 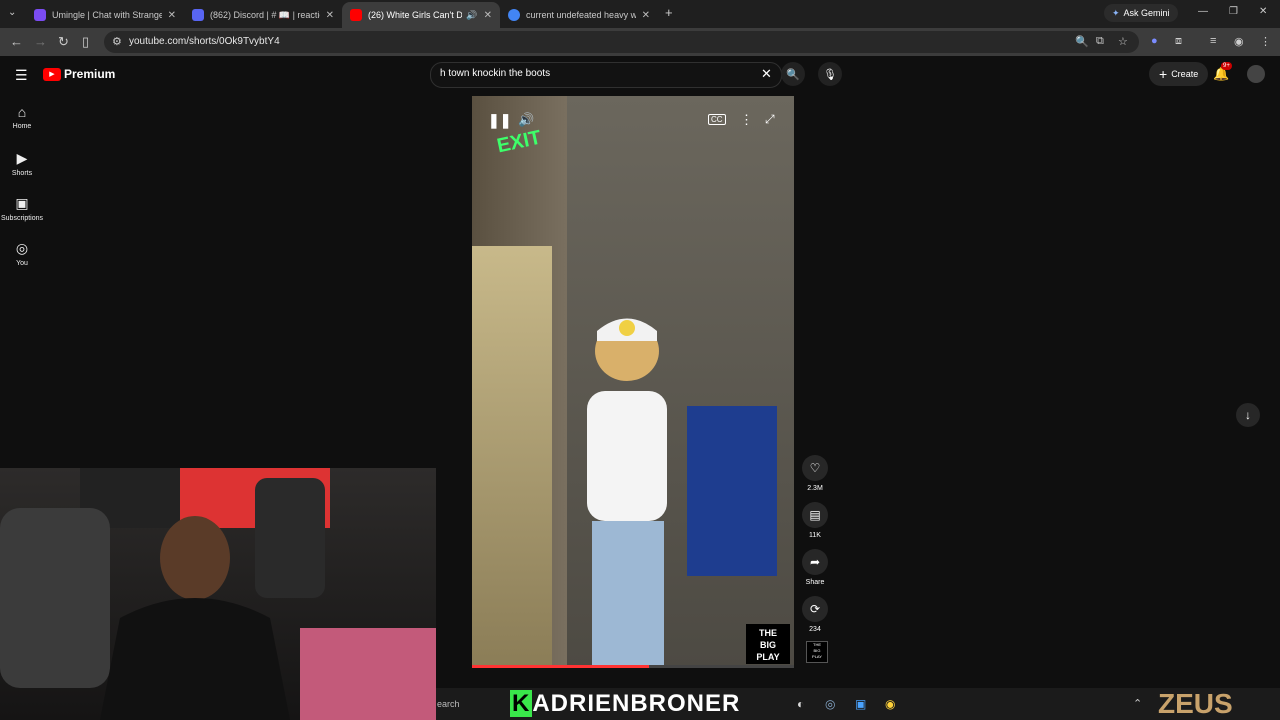 What do you see at coordinates (1239, 41) in the screenshot?
I see `profile-avatar-icon: ◉` at bounding box center [1239, 41].